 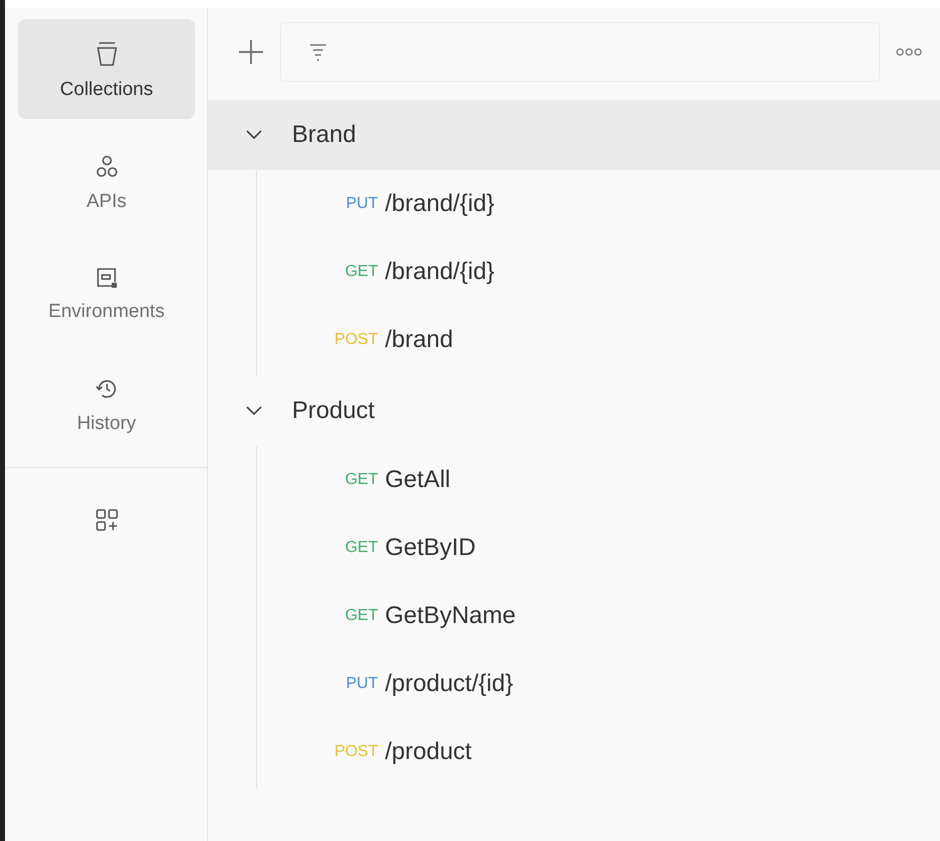 What do you see at coordinates (598, 480) in the screenshot?
I see `request-item: GET GetAll` at bounding box center [598, 480].